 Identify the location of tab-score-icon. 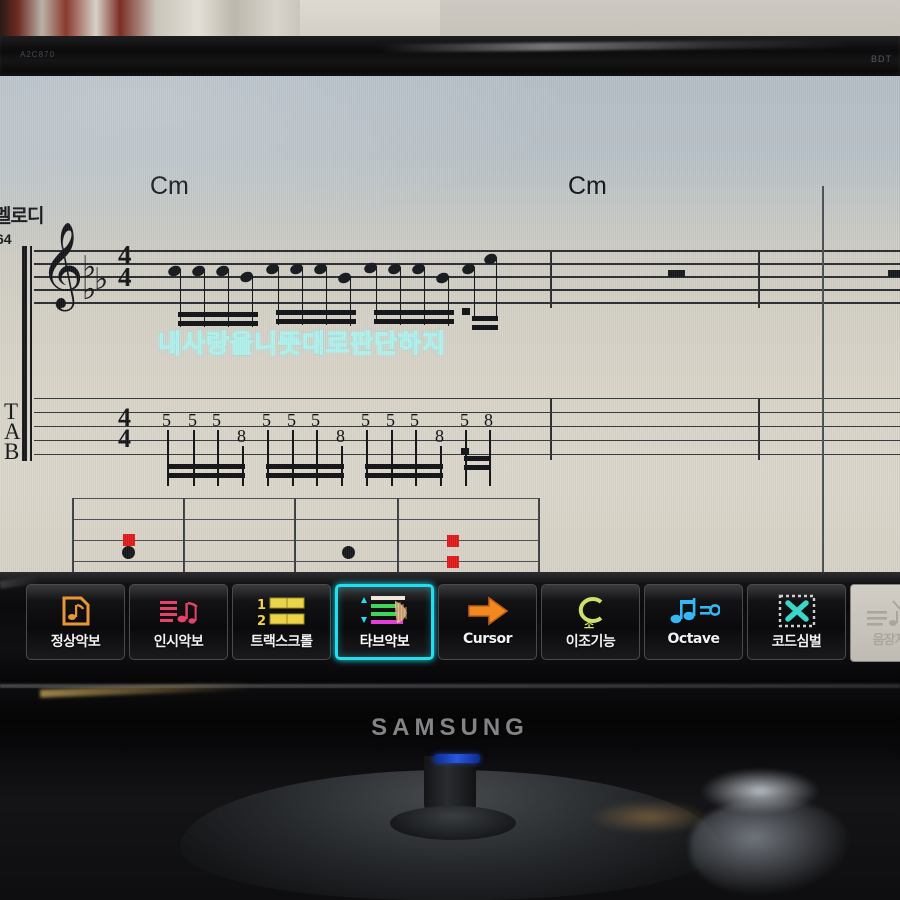
(385, 611).